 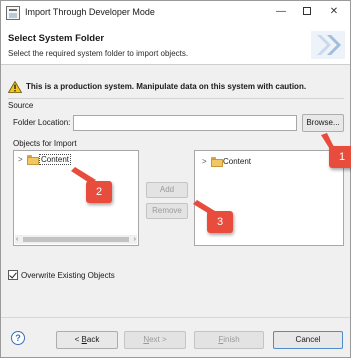 What do you see at coordinates (68, 275) in the screenshot?
I see `overwrite-label: Overwrite Existing Objects` at bounding box center [68, 275].